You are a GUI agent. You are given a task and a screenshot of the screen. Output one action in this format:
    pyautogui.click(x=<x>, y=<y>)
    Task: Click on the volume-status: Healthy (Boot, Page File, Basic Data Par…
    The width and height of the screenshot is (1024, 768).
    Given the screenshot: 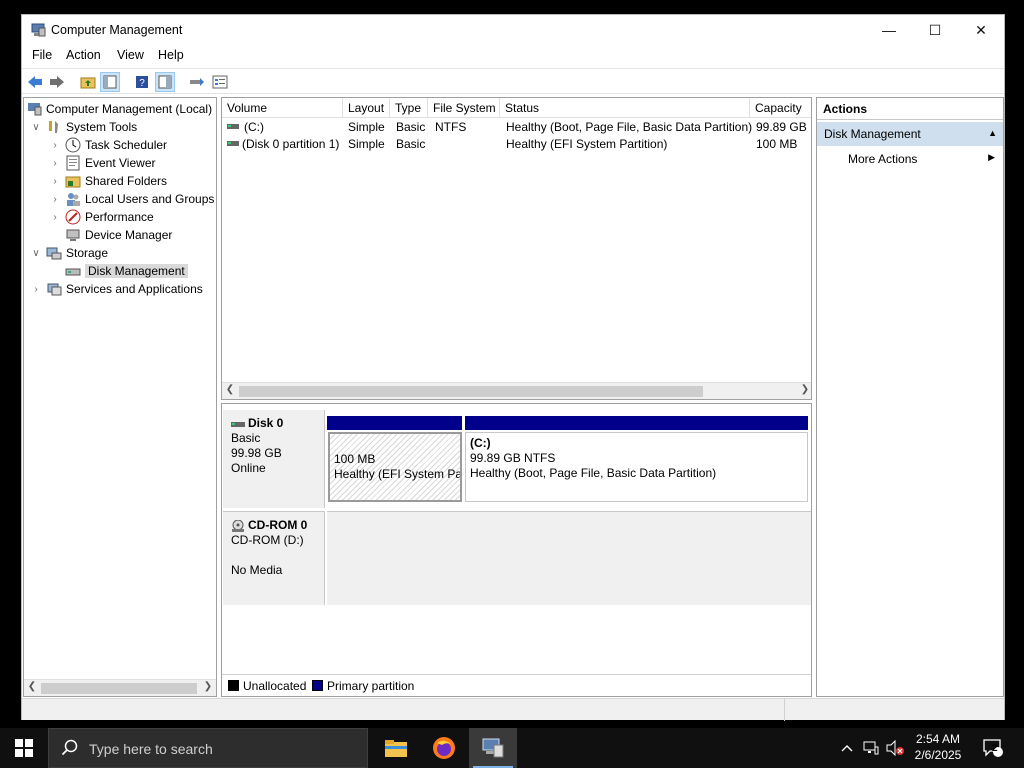 What is the action you would take?
    pyautogui.click(x=629, y=127)
    